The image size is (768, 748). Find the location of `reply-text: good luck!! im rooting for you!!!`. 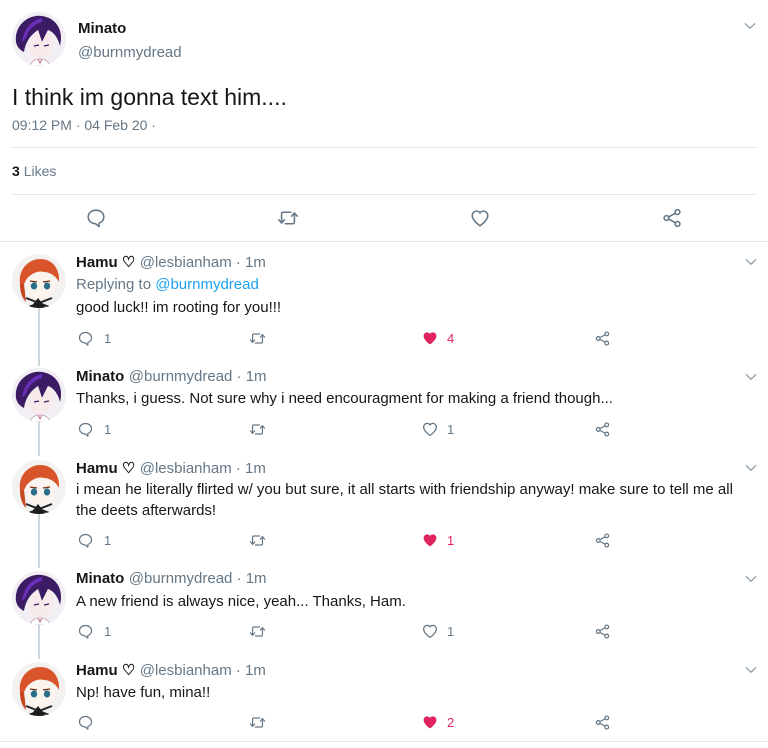

reply-text: good luck!! im rooting for you!!! is located at coordinates (179, 307).